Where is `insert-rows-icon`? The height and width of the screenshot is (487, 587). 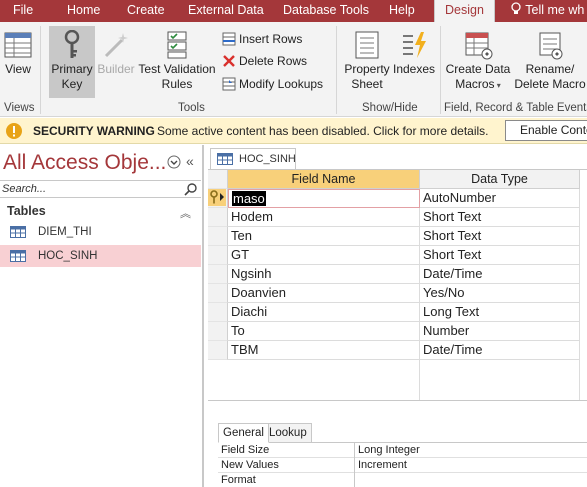 insert-rows-icon is located at coordinates (229, 39).